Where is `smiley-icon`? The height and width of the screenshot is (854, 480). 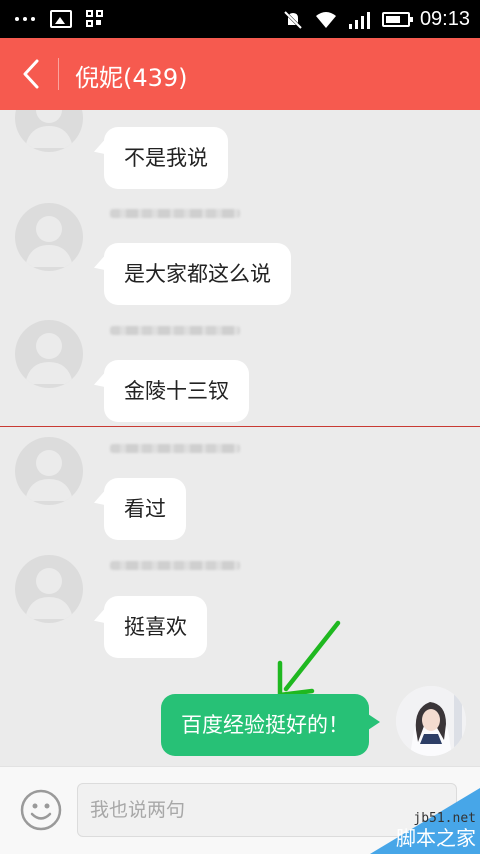 smiley-icon is located at coordinates (41, 810).